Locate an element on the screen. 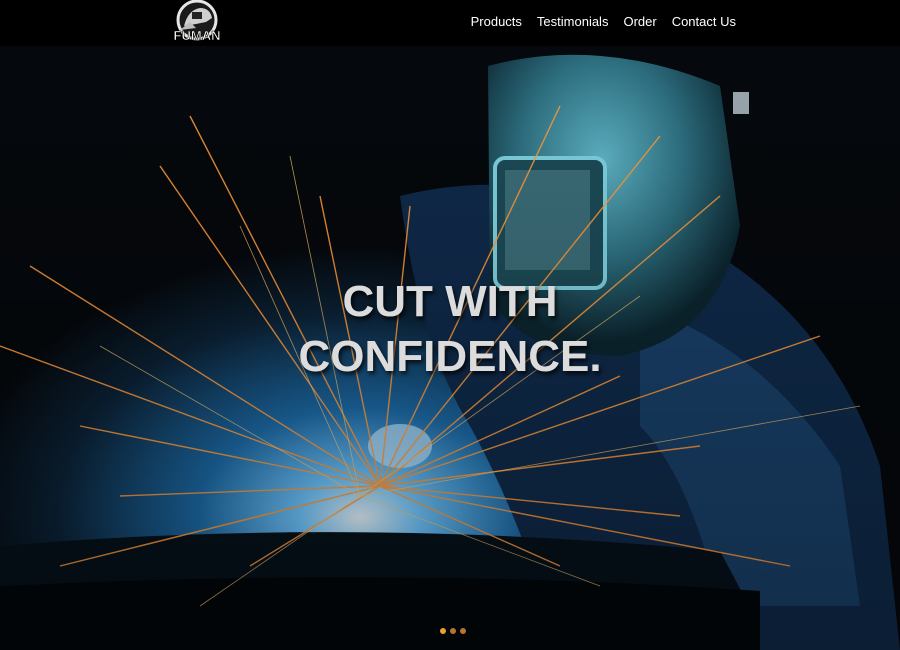 This screenshot has height=650, width=900. carousel-indicators is located at coordinates (453, 631).